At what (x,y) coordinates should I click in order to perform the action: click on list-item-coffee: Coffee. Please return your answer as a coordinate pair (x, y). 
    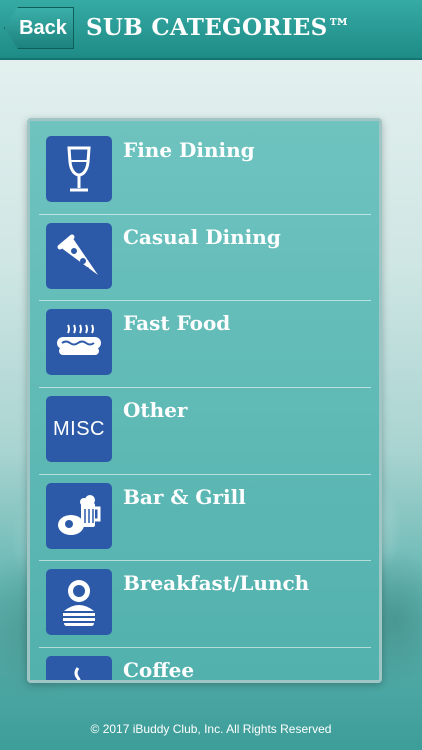
    Looking at the image, I should click on (205, 665).